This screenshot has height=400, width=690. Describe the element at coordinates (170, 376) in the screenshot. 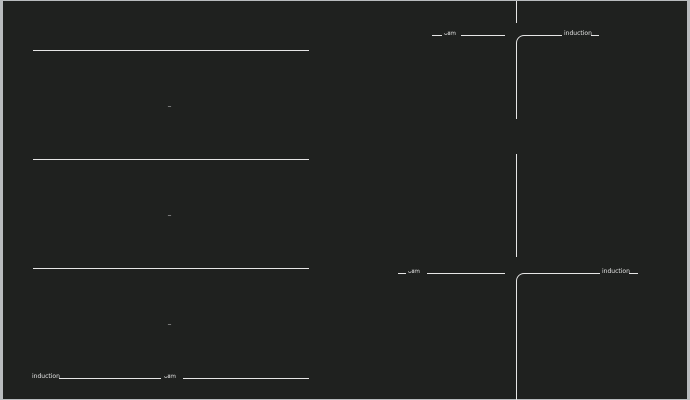

I see `left-brand-mark: ᴗᴕꭑ` at that location.